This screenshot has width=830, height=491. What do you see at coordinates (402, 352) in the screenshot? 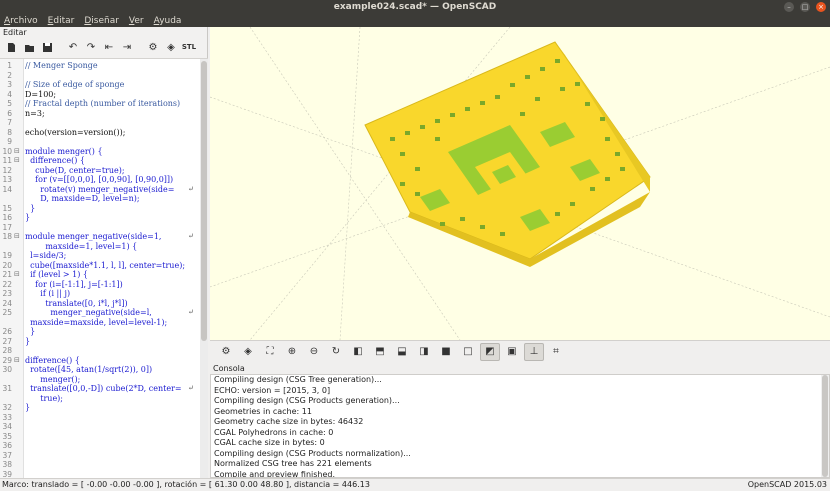
I see `view-bottom-icon: ⬓` at bounding box center [402, 352].